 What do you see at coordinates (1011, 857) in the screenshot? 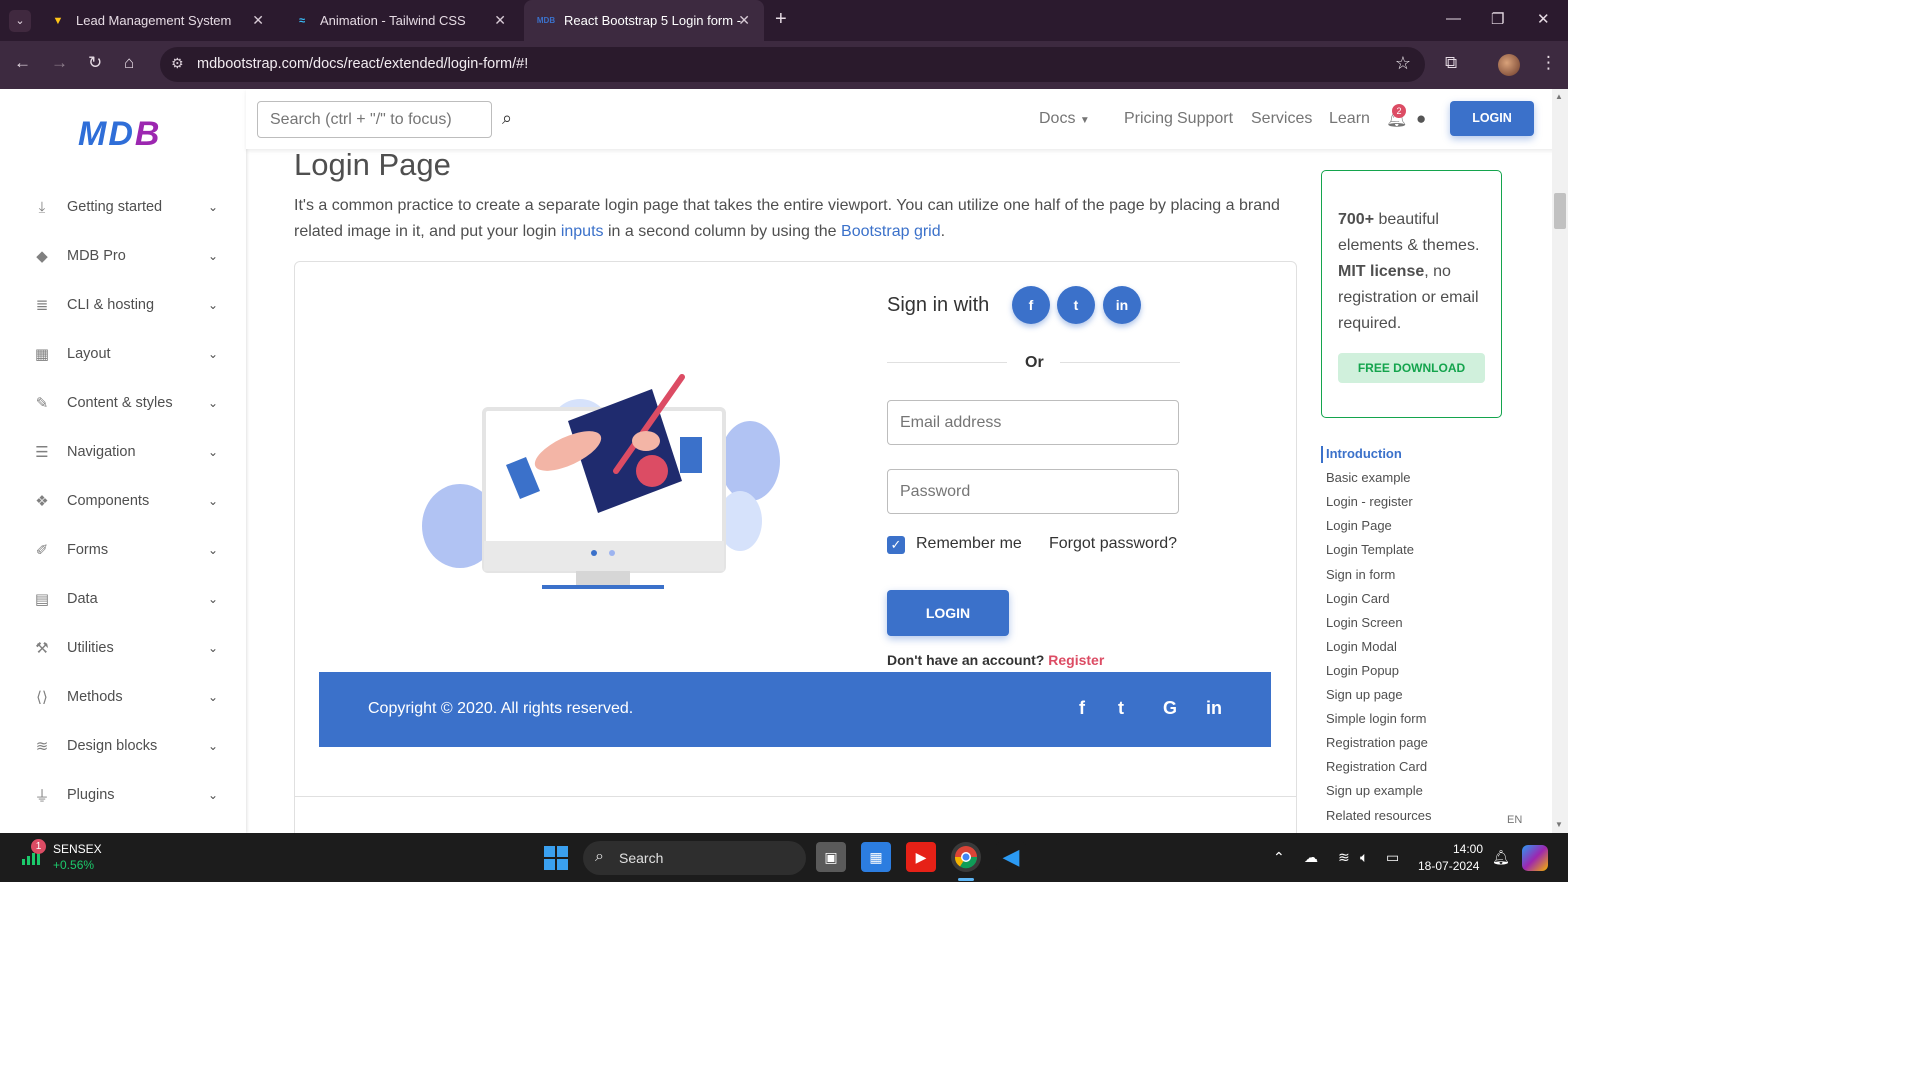
I see `vscode-icon: ◀` at bounding box center [1011, 857].